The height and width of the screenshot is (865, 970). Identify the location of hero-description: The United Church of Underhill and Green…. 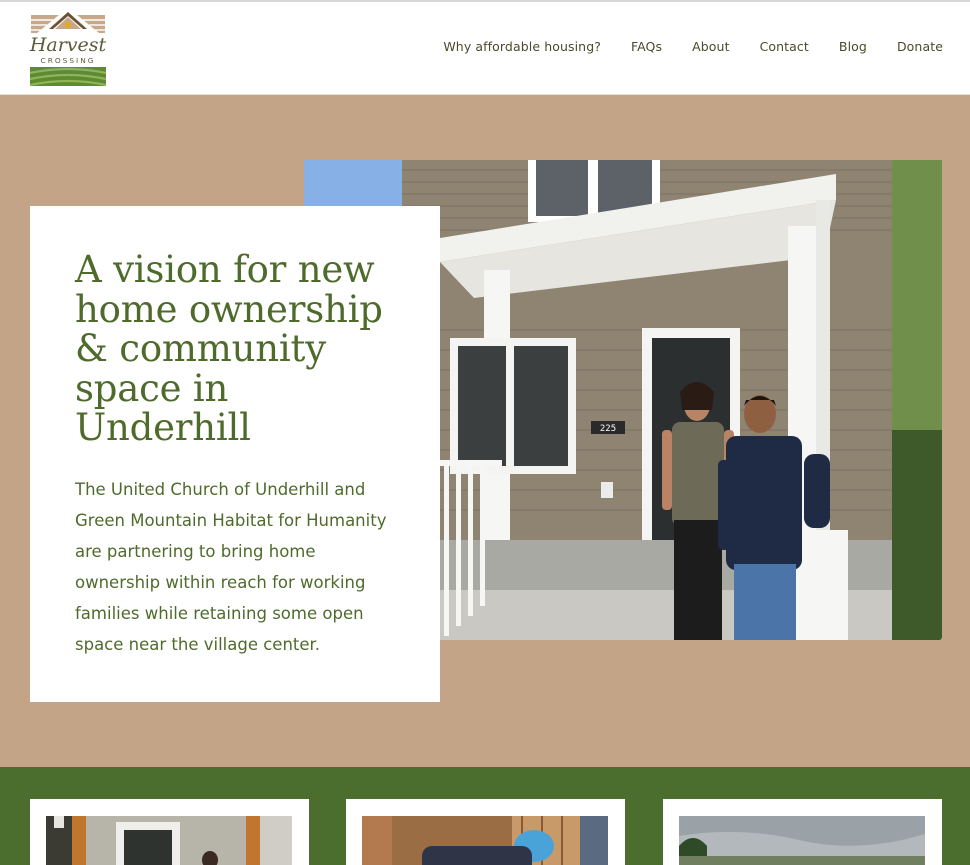
(231, 566).